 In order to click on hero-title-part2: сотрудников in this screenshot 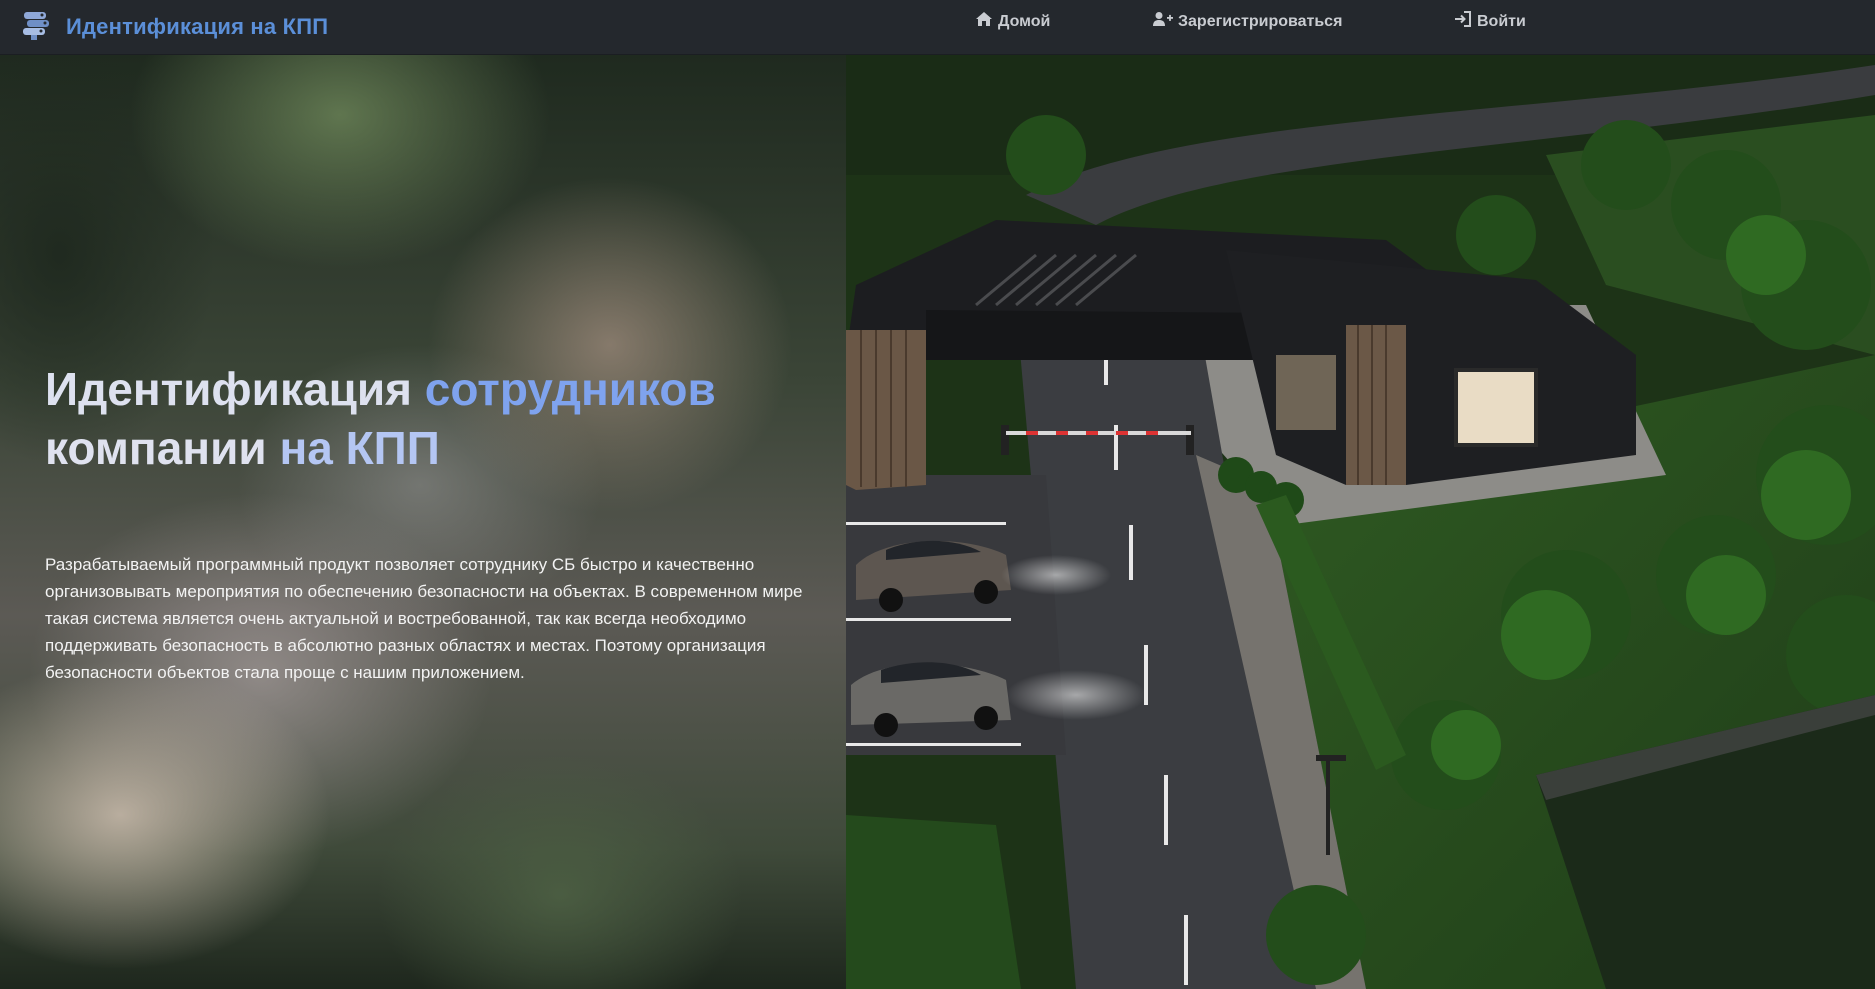, I will do `click(570, 389)`.